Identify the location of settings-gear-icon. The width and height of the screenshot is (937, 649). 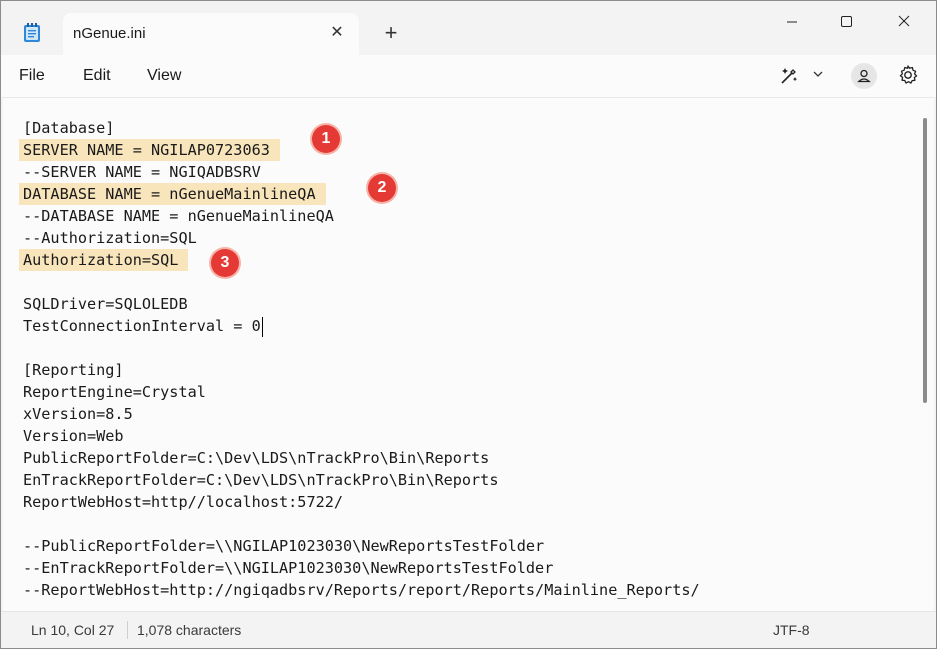
(908, 75).